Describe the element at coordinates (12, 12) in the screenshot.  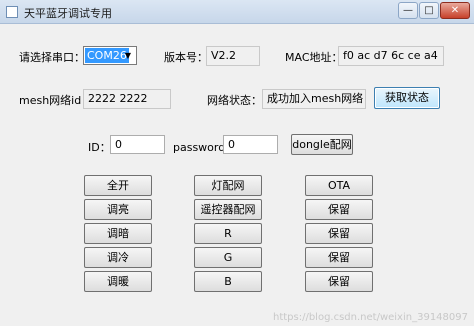
I see `app-icon` at that location.